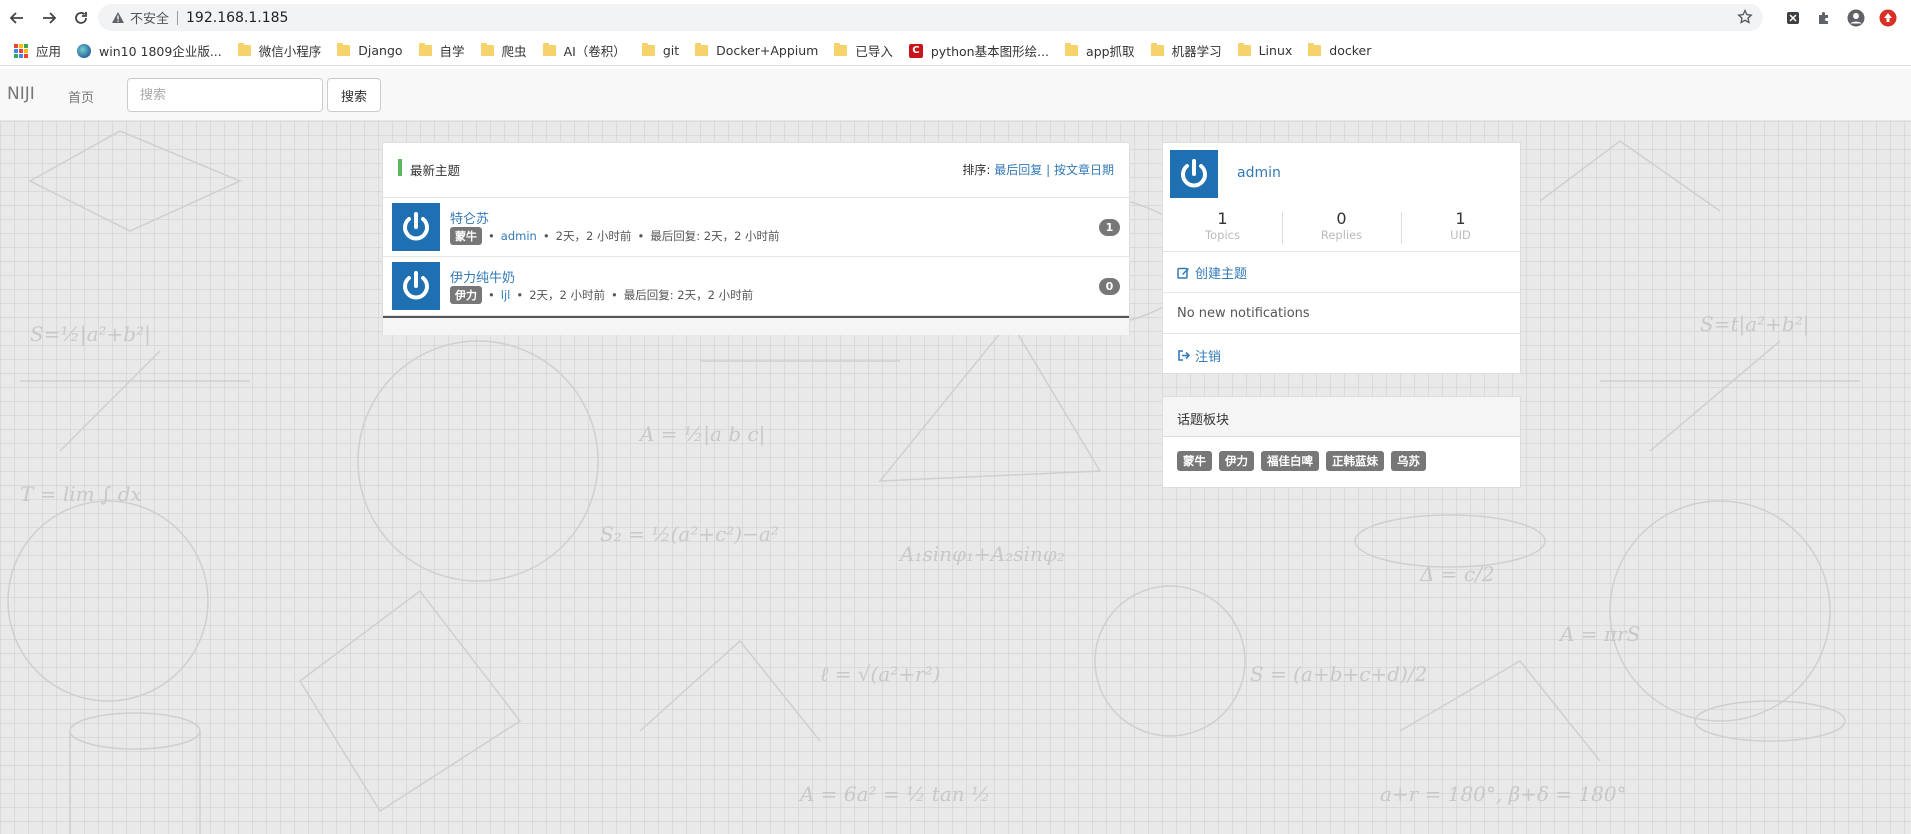 This screenshot has height=834, width=1911. I want to click on topic-tag: 蒙牛, so click(466, 236).